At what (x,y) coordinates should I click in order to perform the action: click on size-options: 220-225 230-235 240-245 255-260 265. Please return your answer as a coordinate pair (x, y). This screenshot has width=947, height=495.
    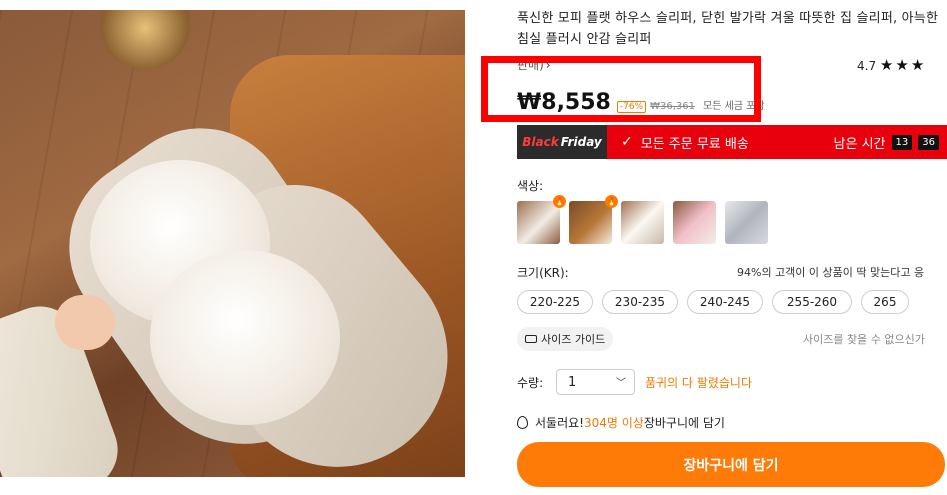
    Looking at the image, I should click on (713, 302).